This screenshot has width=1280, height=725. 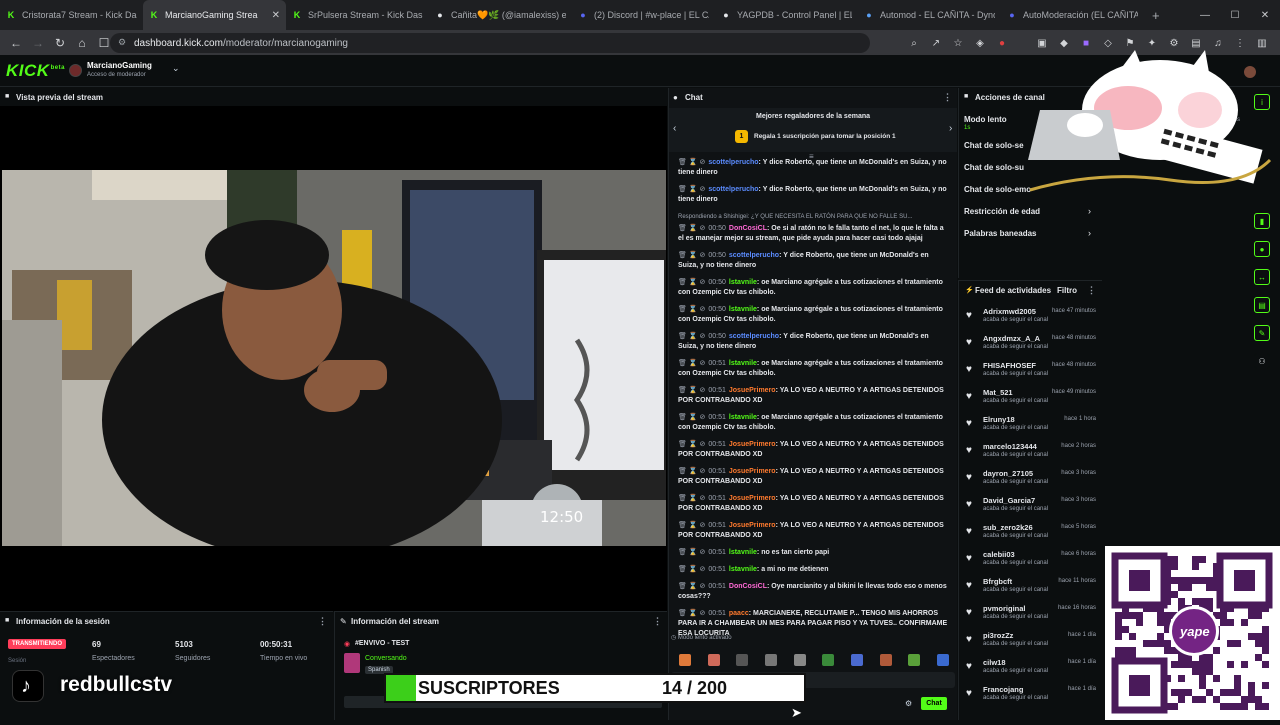 What do you see at coordinates (38, 43) in the screenshot?
I see `forward-icon: →` at bounding box center [38, 43].